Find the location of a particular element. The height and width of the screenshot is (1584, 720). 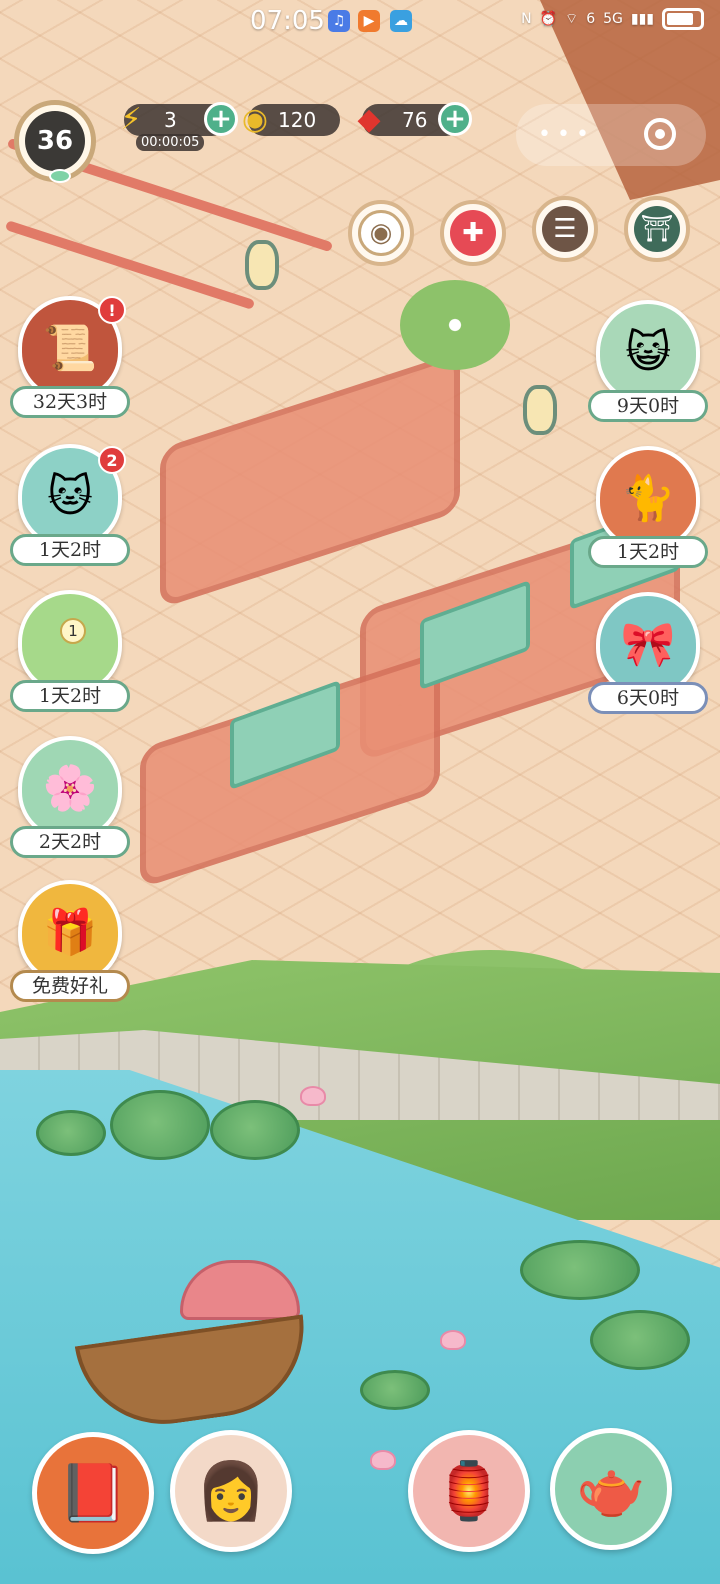

event-timer: 9天0时 is located at coordinates (648, 406).